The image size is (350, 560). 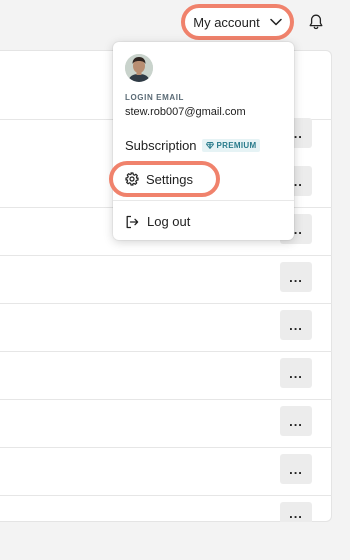 What do you see at coordinates (155, 97) in the screenshot?
I see `login-email-label: LOGIN EMAIL` at bounding box center [155, 97].